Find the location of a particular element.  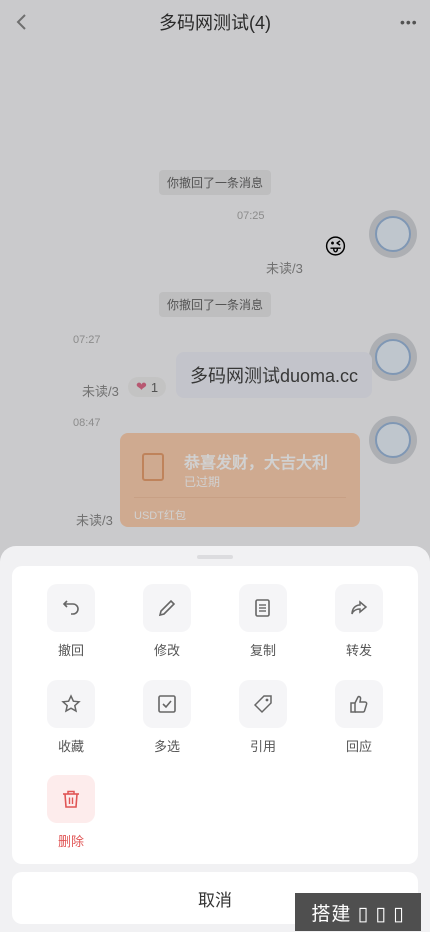

react-action-button: 回应 is located at coordinates (359, 720).